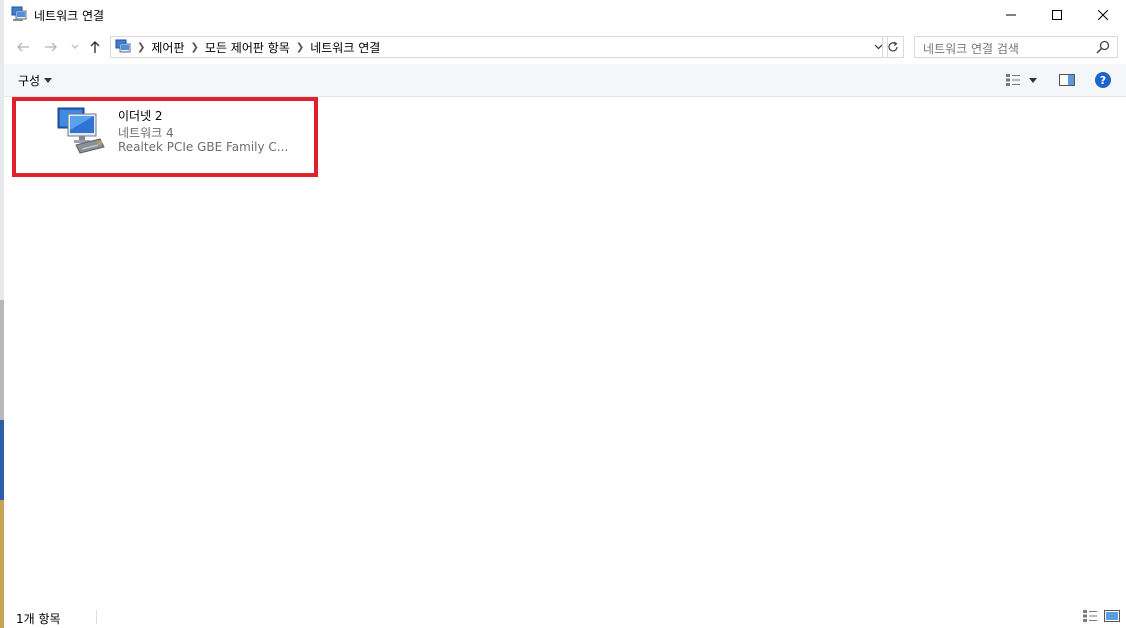 The image size is (1126, 628). I want to click on forward-button, so click(51, 47).